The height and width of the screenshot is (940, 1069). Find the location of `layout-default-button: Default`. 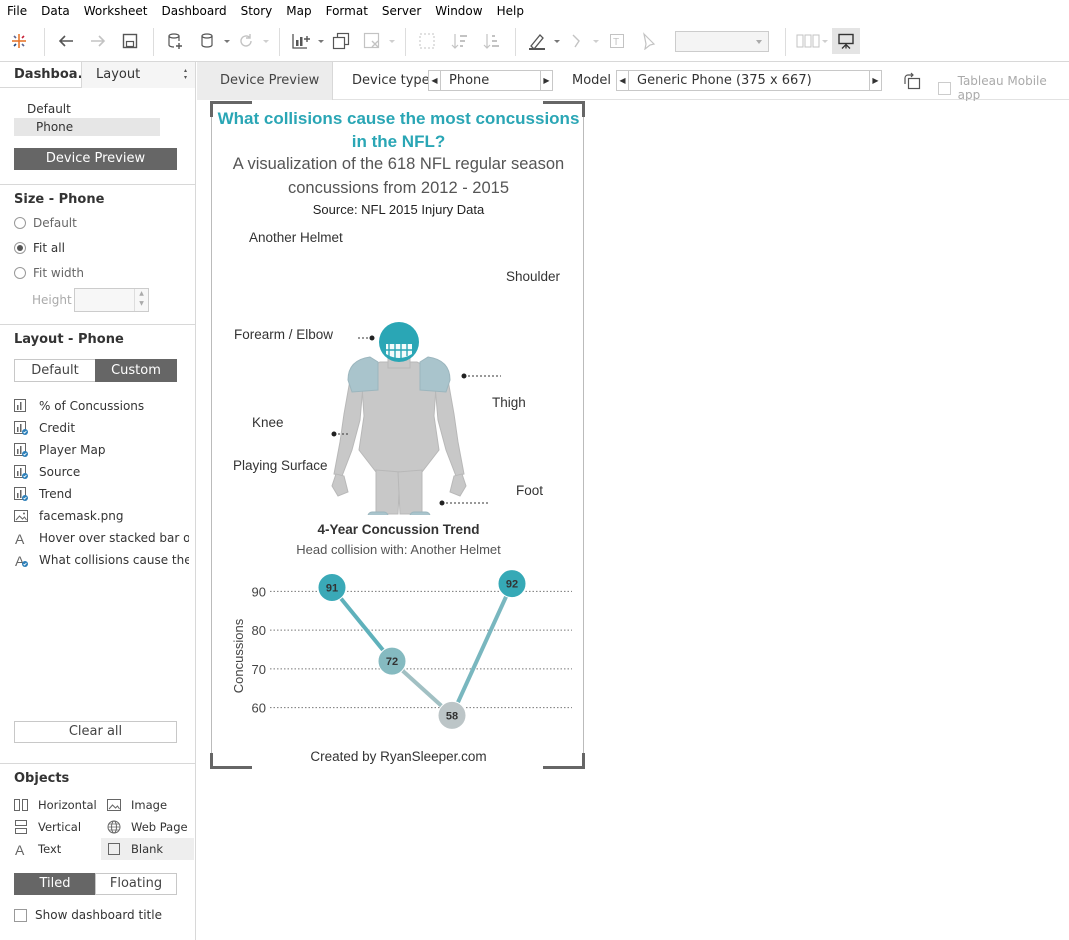

layout-default-button: Default is located at coordinates (55, 370).